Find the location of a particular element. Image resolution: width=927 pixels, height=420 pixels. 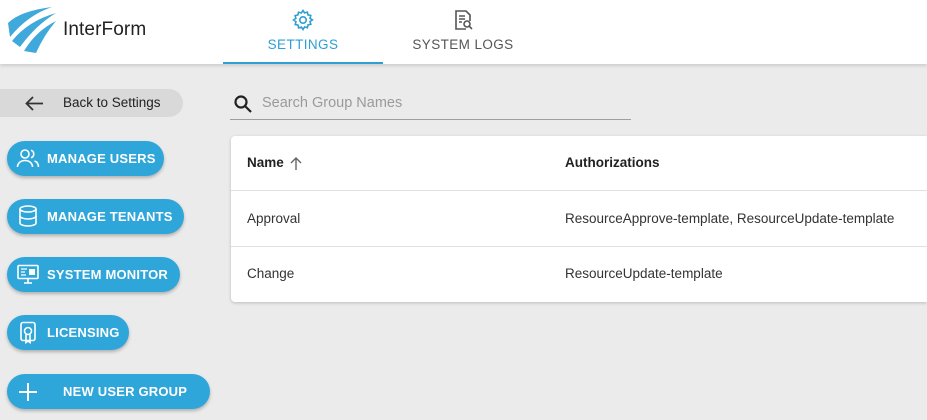

sort-ascending-icon is located at coordinates (296, 163).